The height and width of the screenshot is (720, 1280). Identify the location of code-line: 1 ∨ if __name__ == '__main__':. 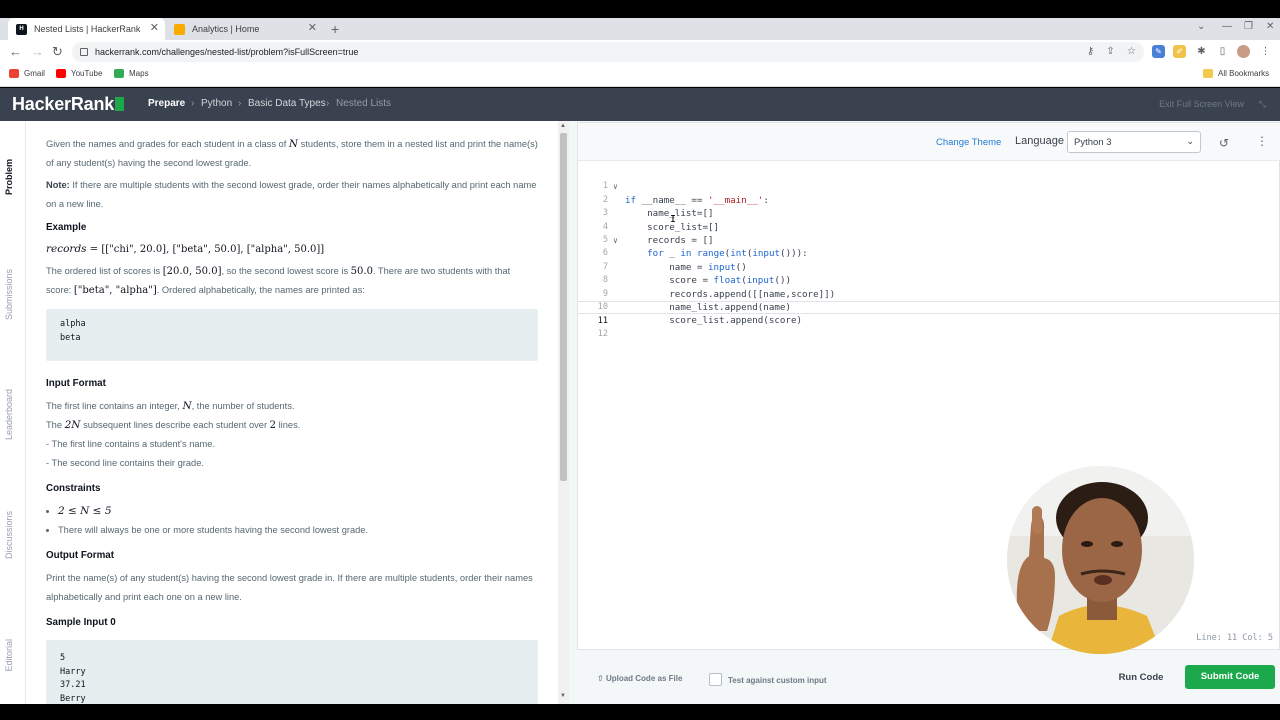
(685, 193).